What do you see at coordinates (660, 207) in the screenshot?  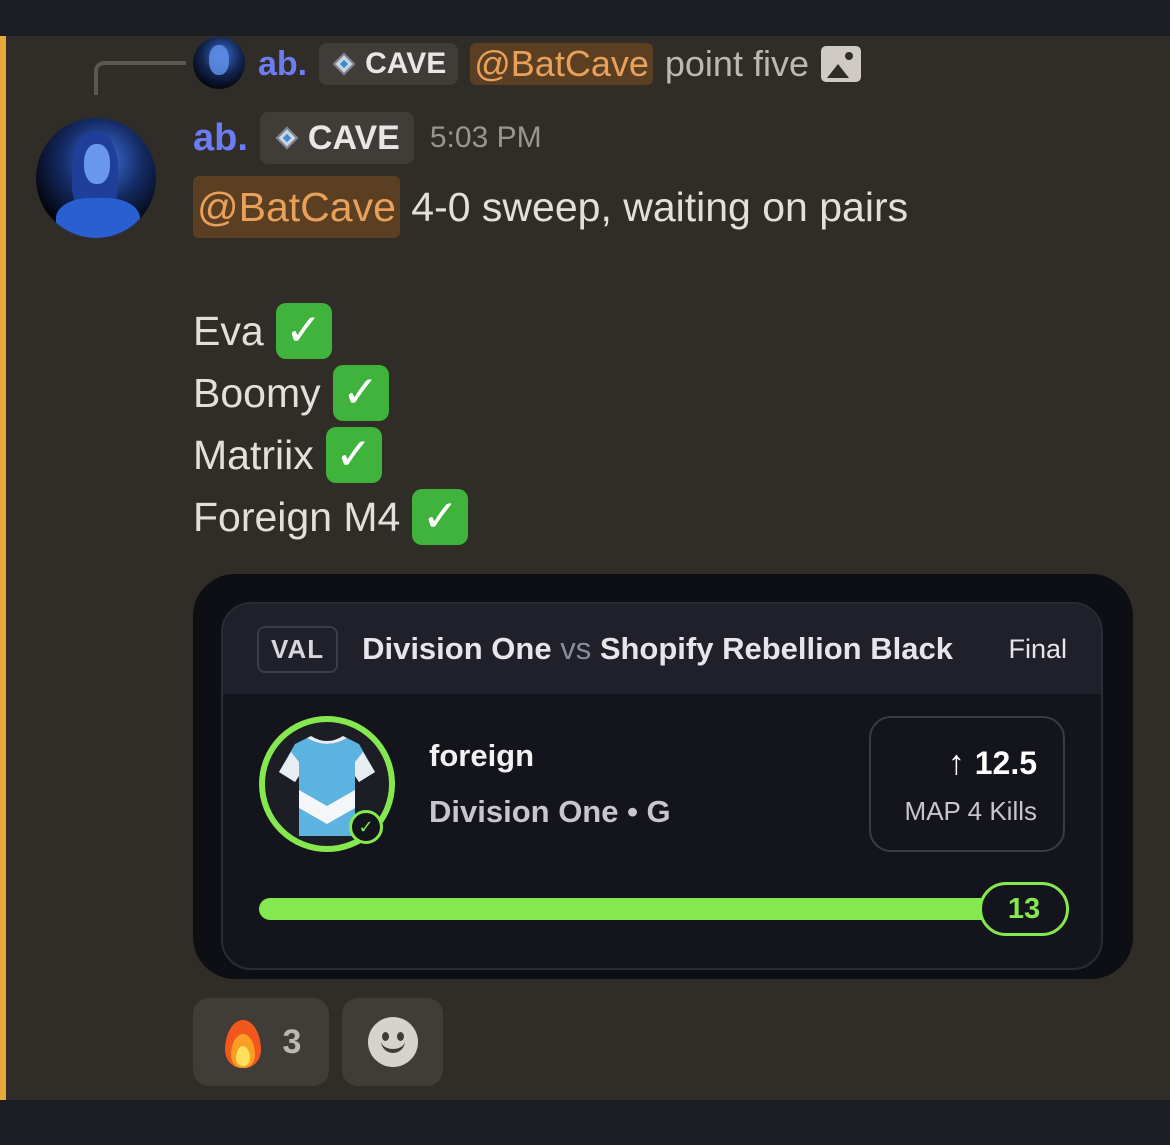 I see `message-text: 4-0 sweep, waiting on pairs` at bounding box center [660, 207].